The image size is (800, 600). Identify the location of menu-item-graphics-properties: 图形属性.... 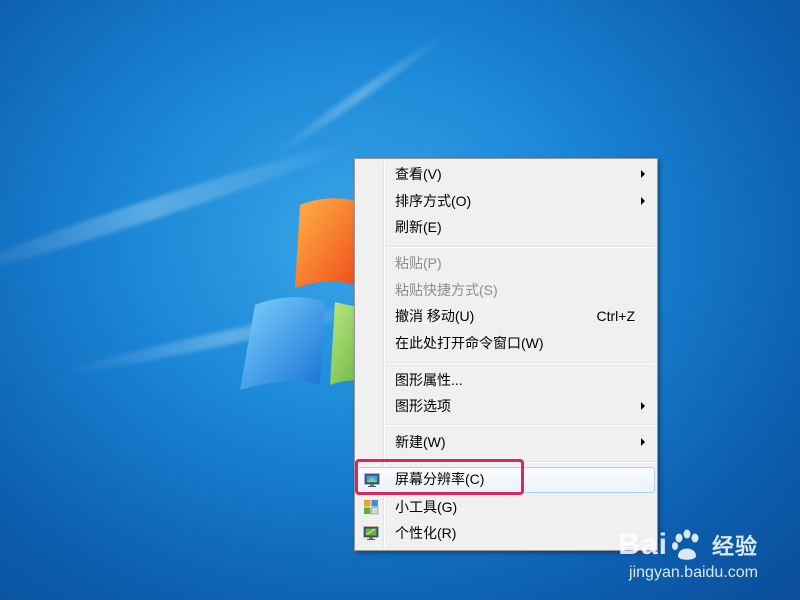
(506, 380).